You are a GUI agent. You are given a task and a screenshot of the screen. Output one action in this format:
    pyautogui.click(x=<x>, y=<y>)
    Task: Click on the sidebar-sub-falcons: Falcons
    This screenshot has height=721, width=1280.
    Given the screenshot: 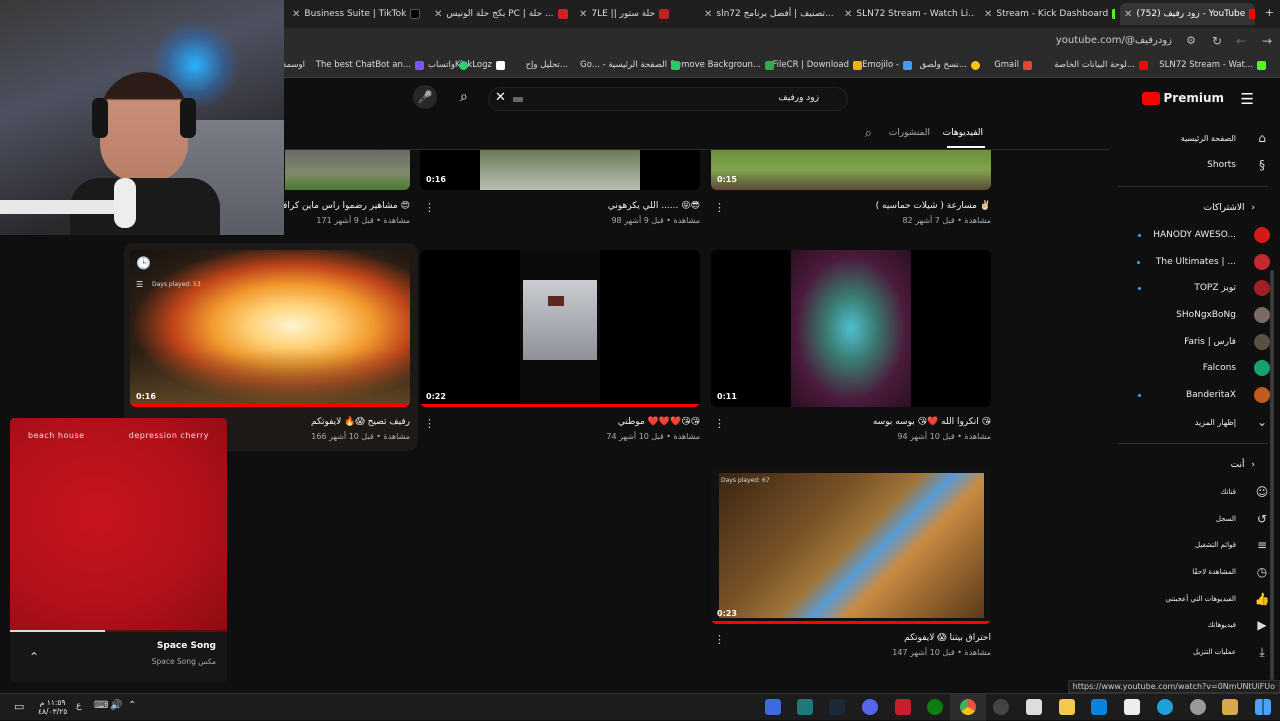 What is the action you would take?
    pyautogui.click(x=1190, y=368)
    